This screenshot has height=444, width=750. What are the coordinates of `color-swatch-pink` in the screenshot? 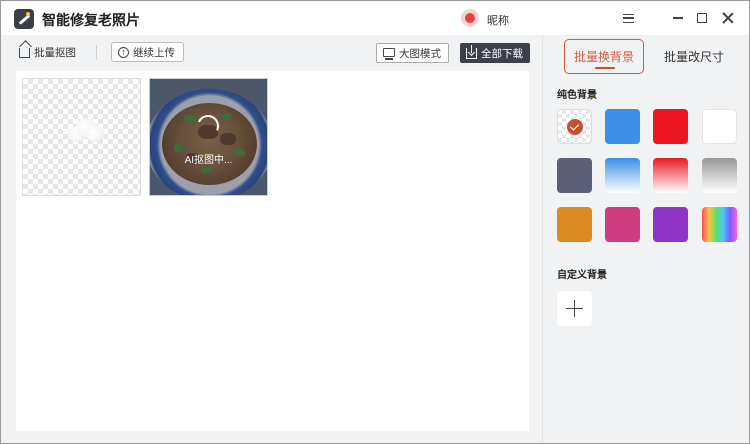 It's located at (622, 224).